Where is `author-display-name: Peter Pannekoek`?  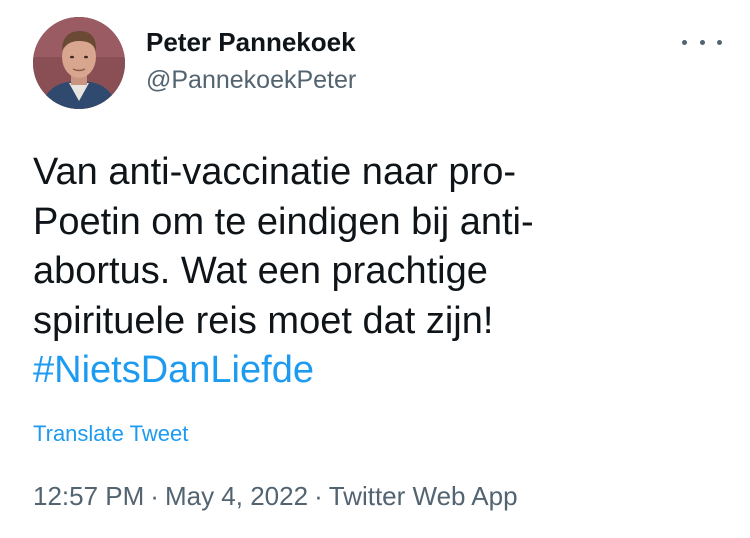
author-display-name: Peter Pannekoek is located at coordinates (251, 42).